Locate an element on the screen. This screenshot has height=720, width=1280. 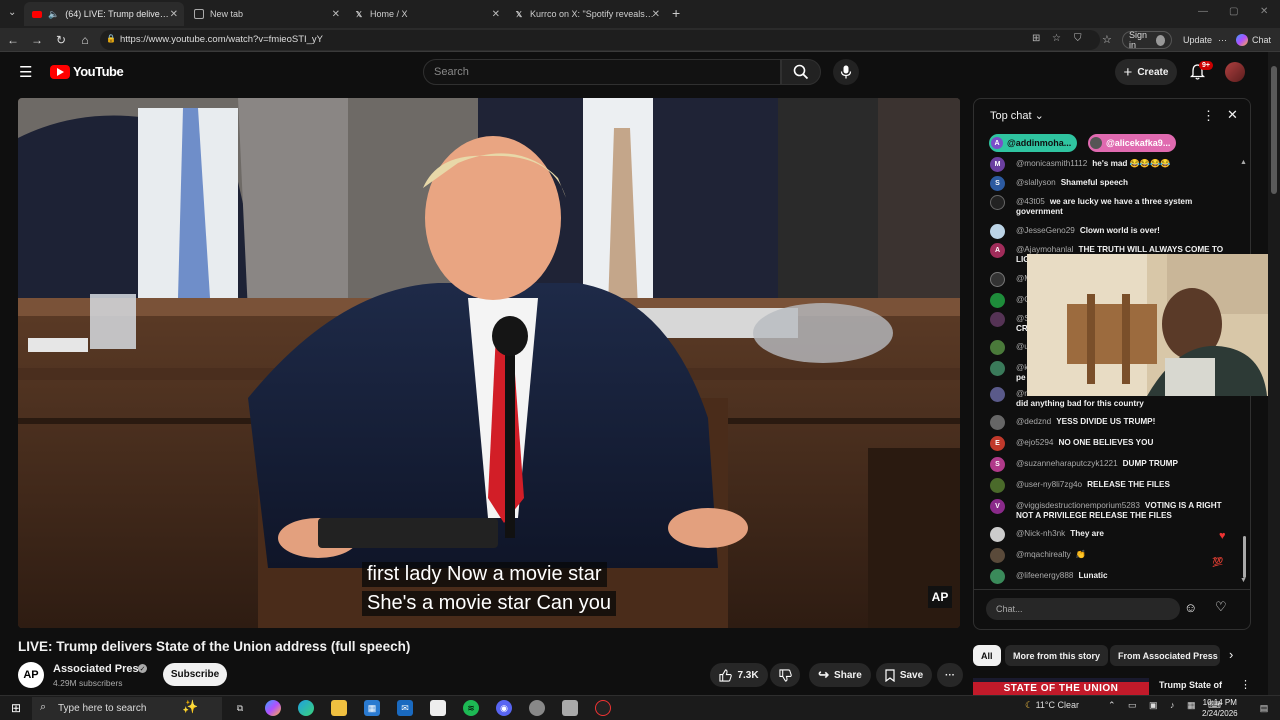
more-vertical-icon: ⋮ is located at coordinates (1208, 116).